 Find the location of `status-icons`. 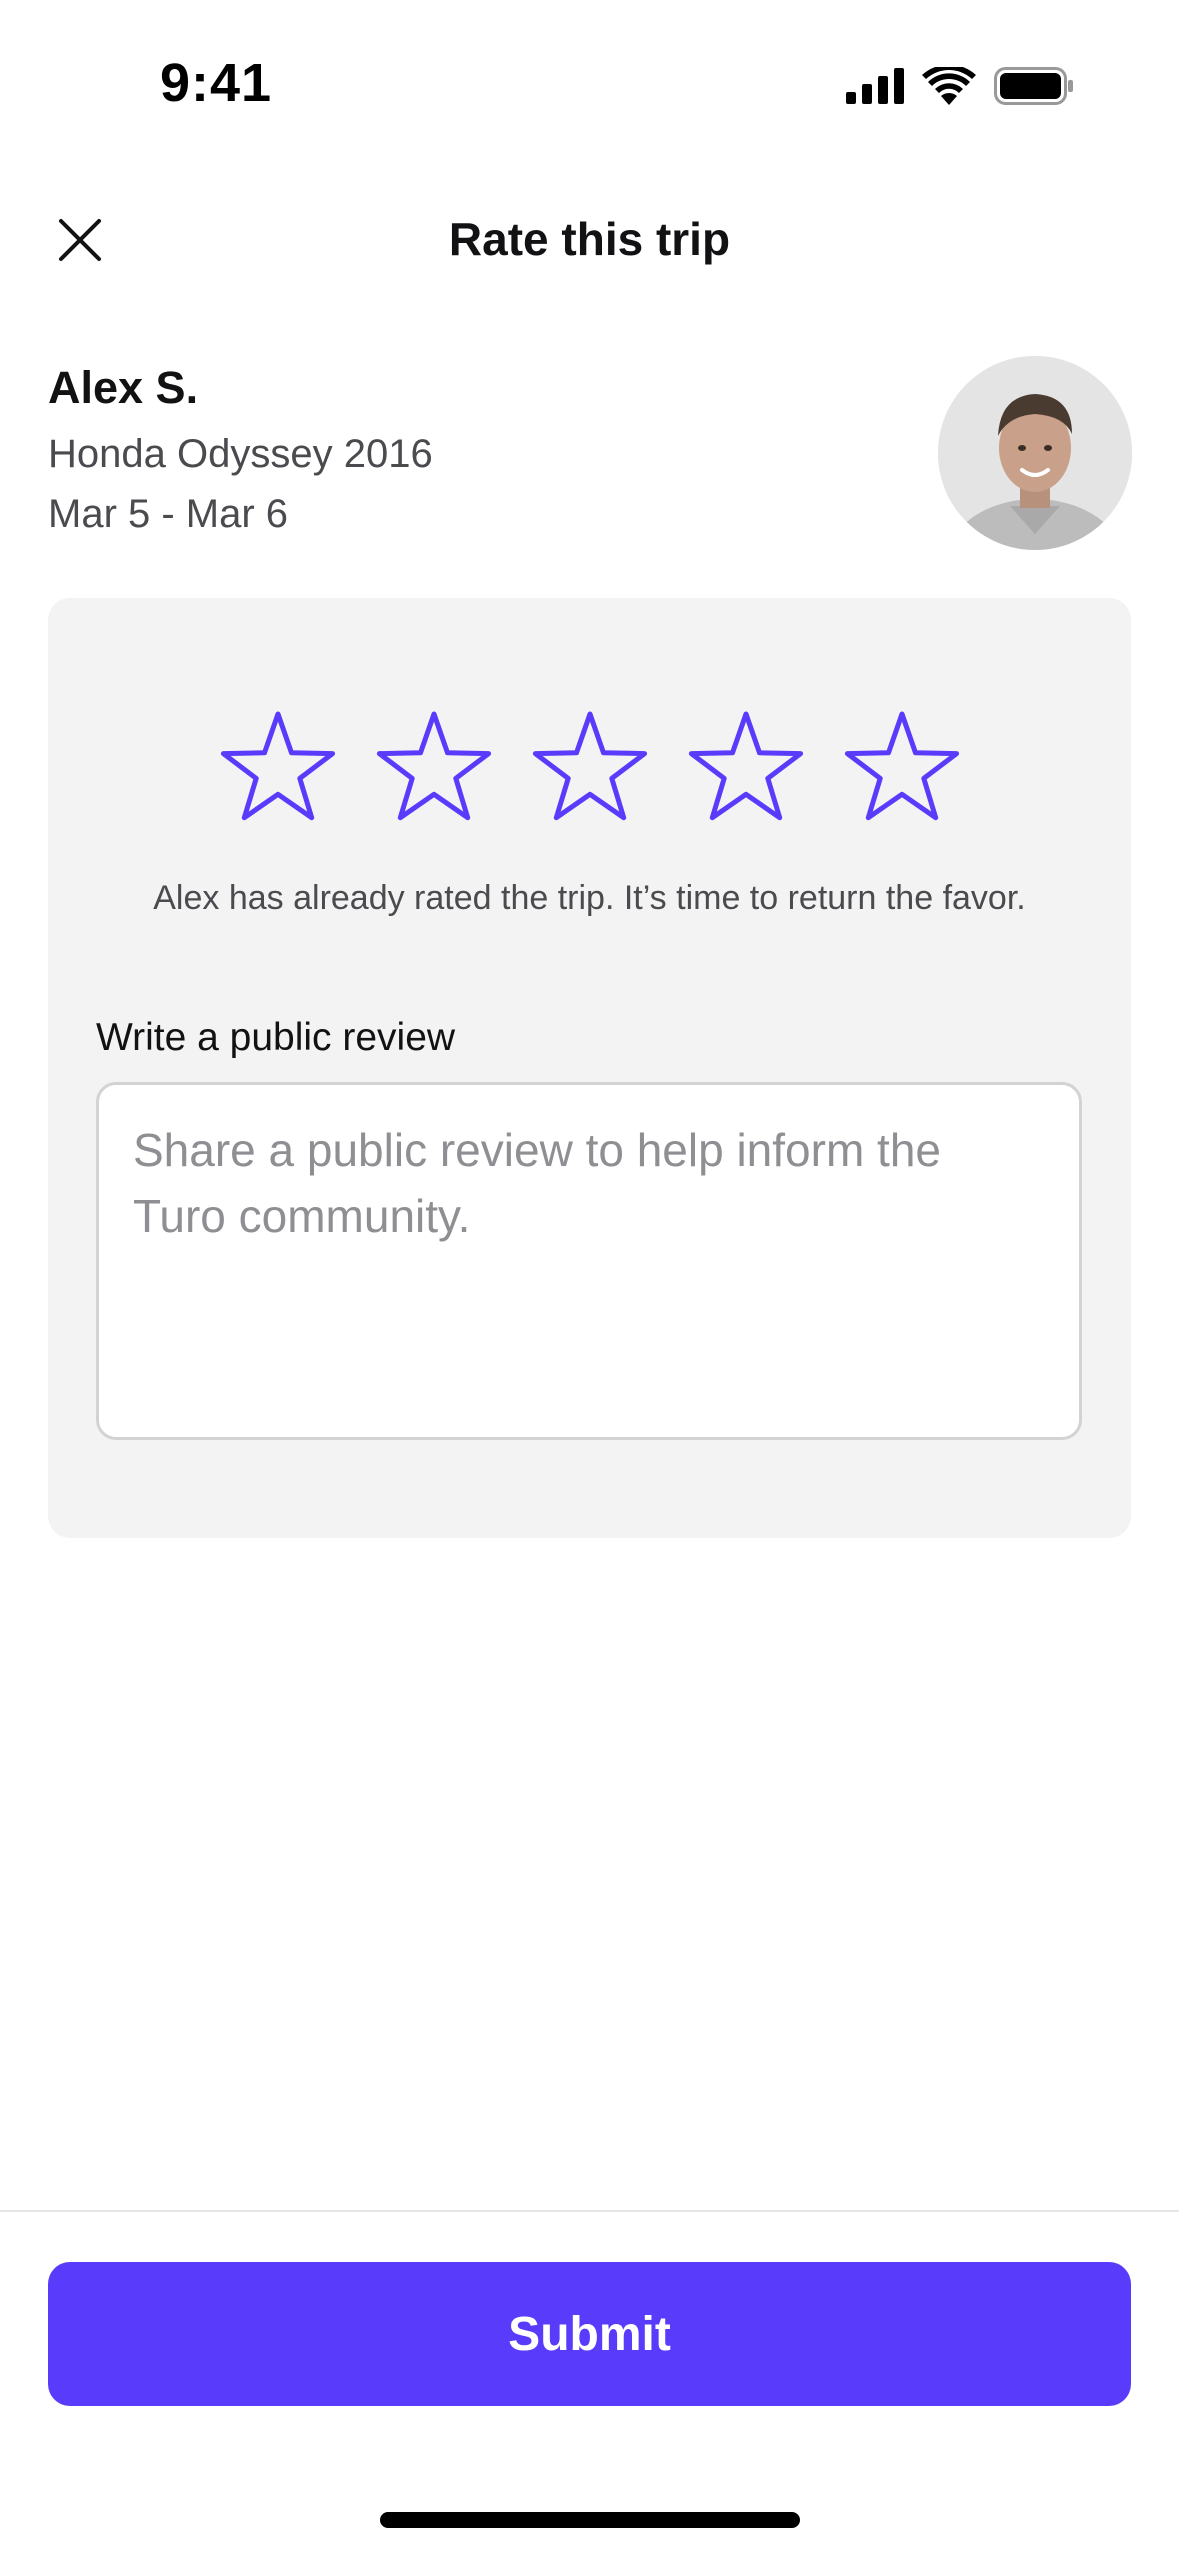

status-icons is located at coordinates (960, 86).